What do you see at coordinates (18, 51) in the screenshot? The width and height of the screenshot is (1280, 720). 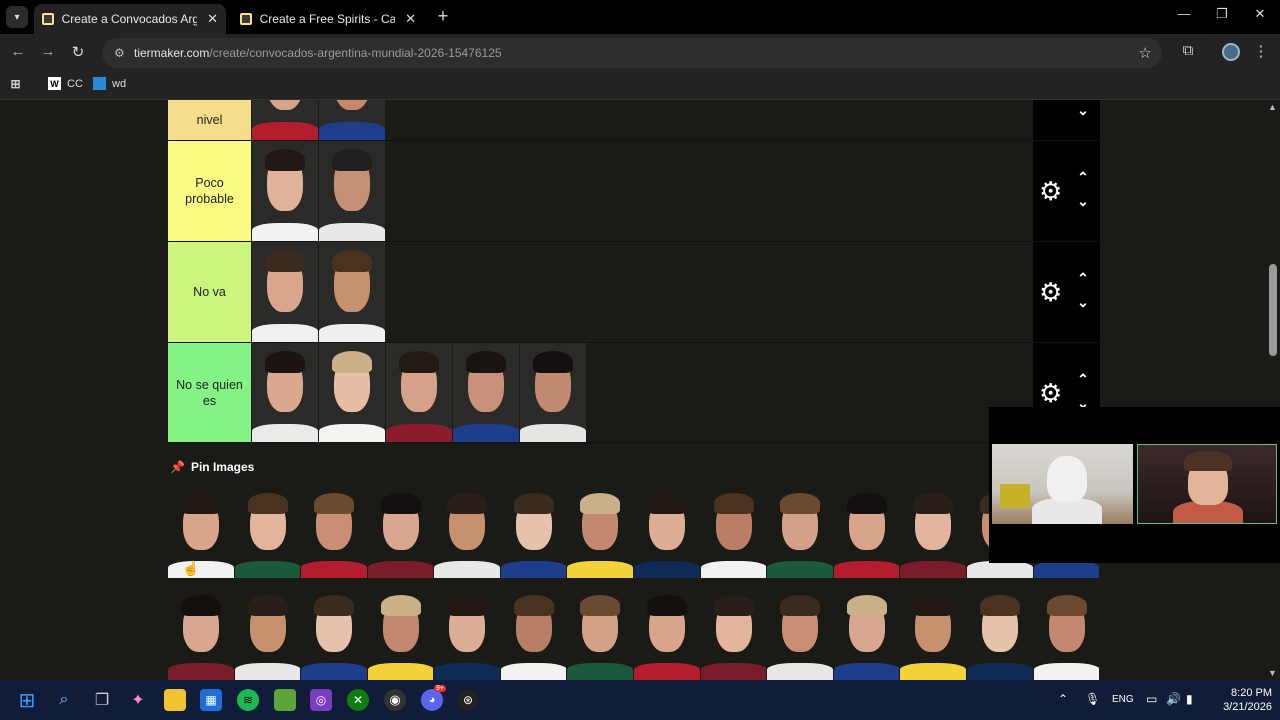 I see `back-button: ←` at bounding box center [18, 51].